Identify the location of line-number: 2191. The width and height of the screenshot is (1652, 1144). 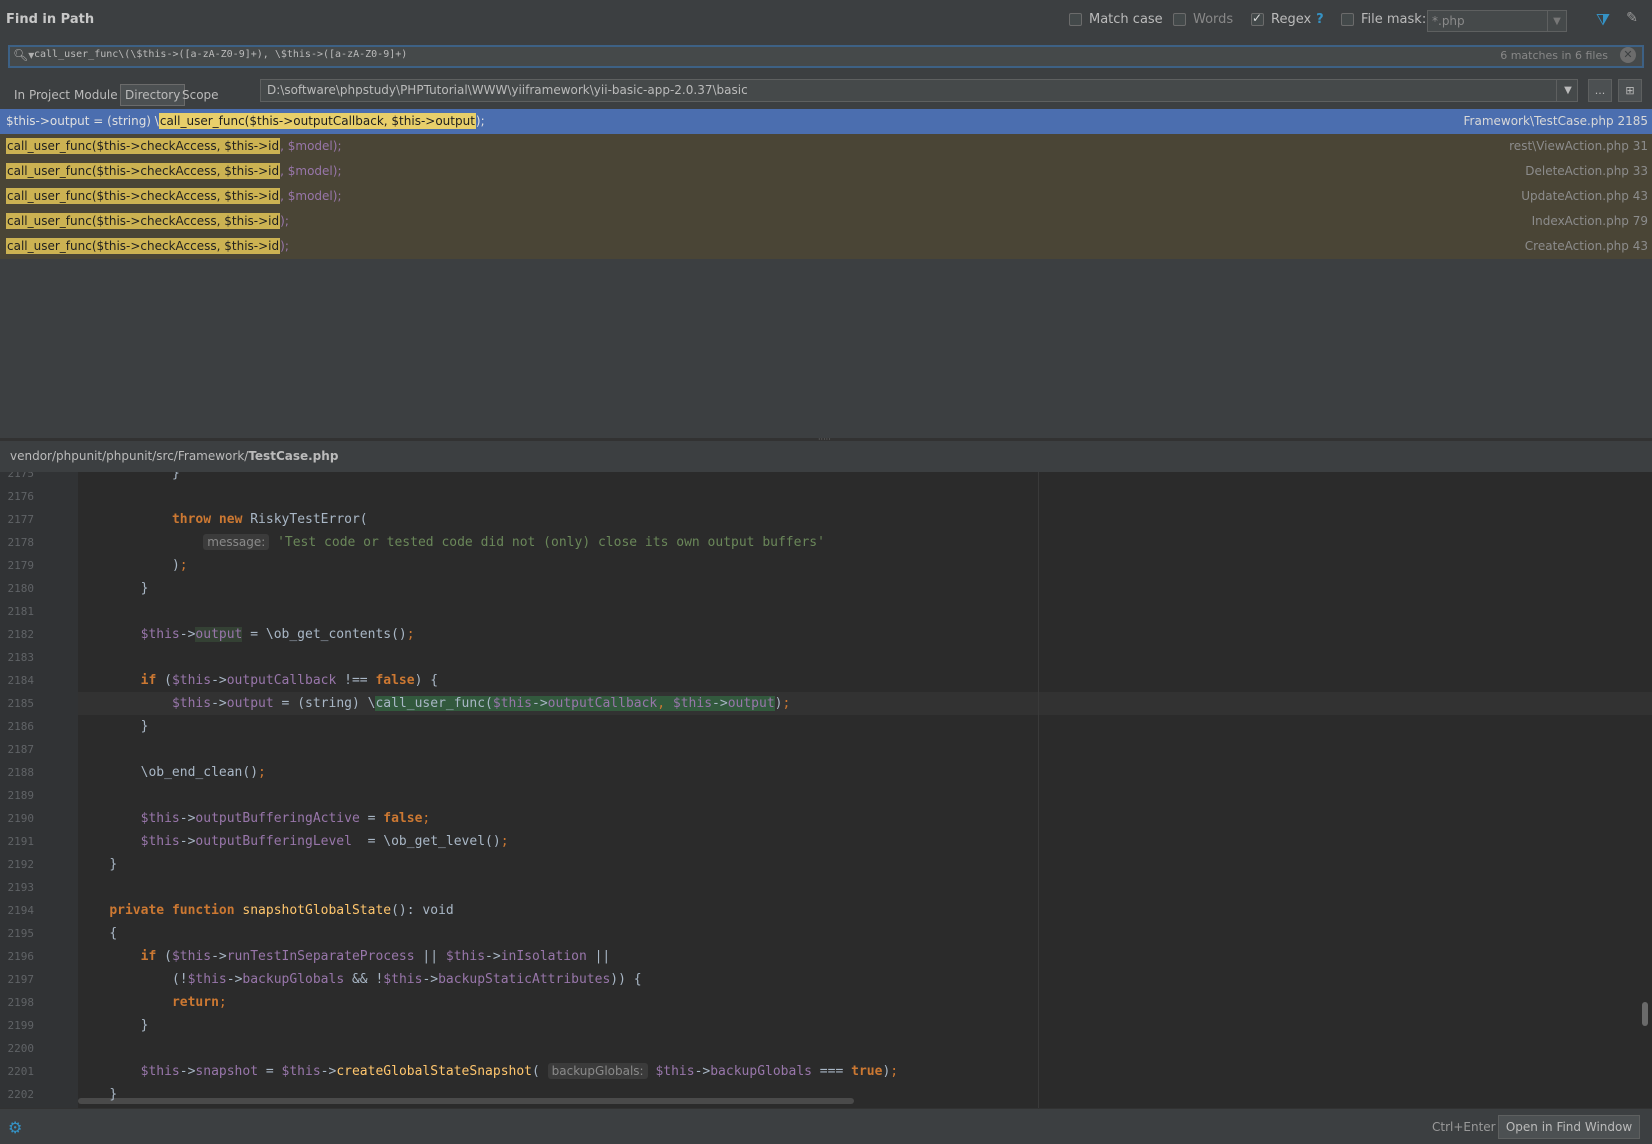
(21, 841).